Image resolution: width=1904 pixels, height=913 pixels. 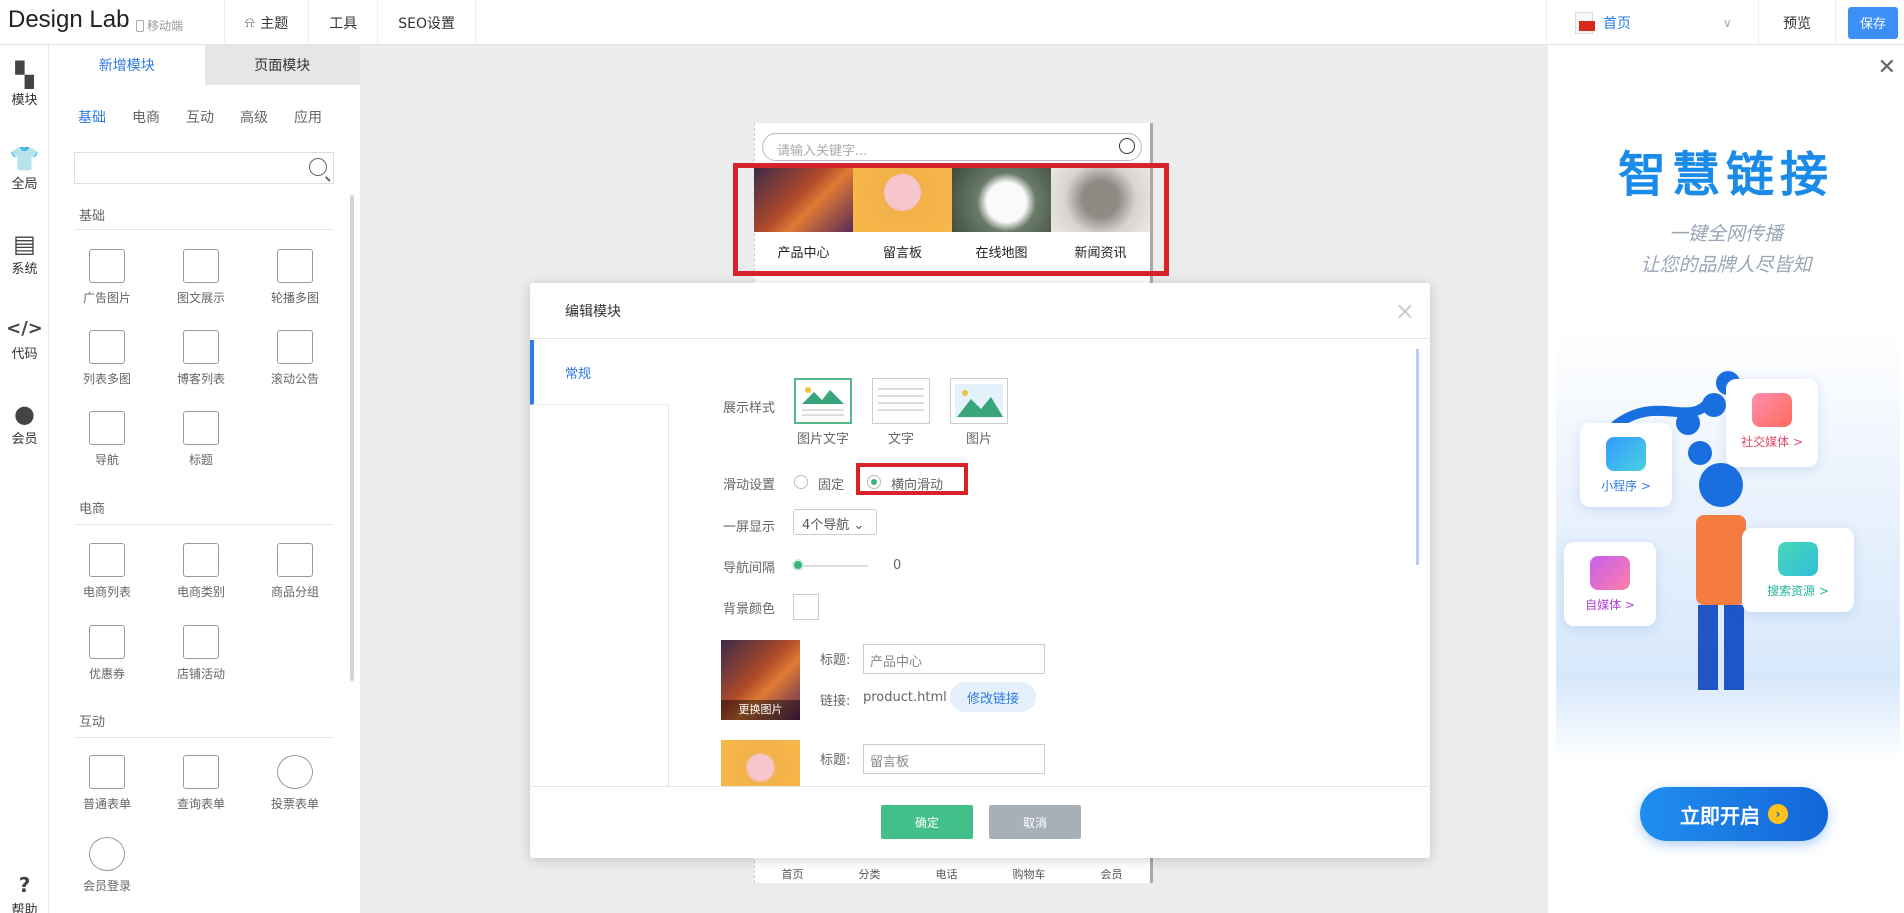 I want to click on edit-link-button: 修改链接, so click(x=993, y=697).